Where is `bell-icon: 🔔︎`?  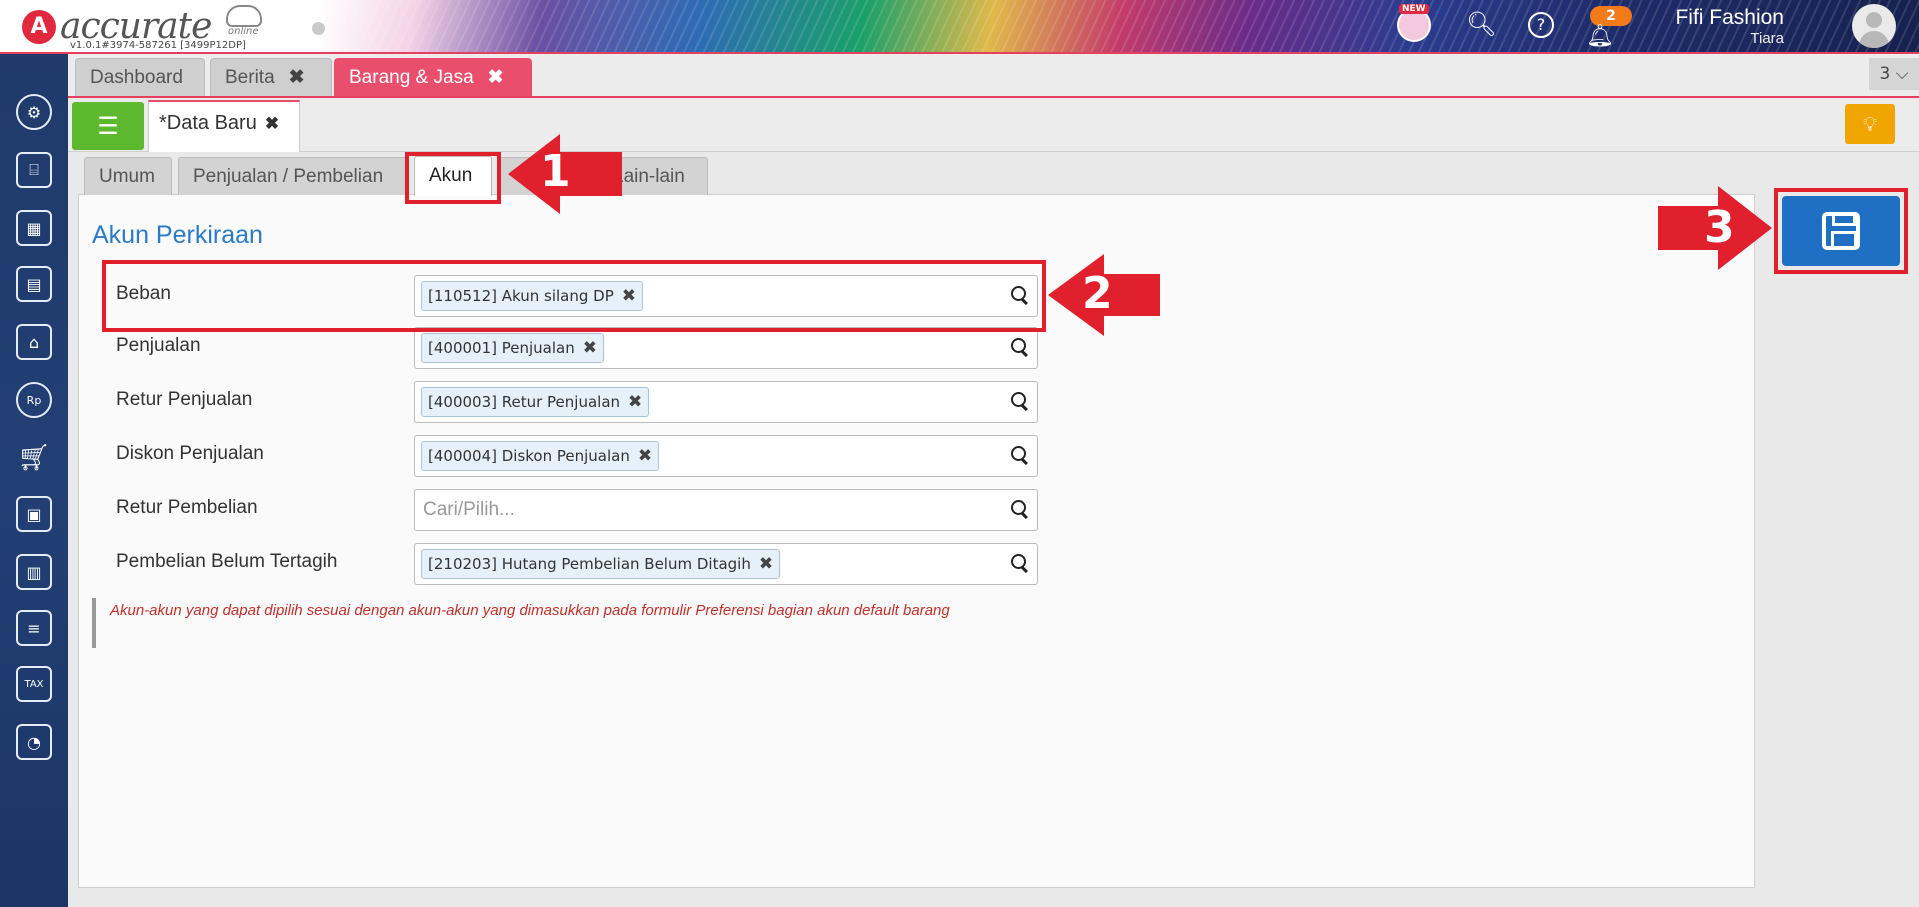
bell-icon: 🔔︎ is located at coordinates (1600, 36).